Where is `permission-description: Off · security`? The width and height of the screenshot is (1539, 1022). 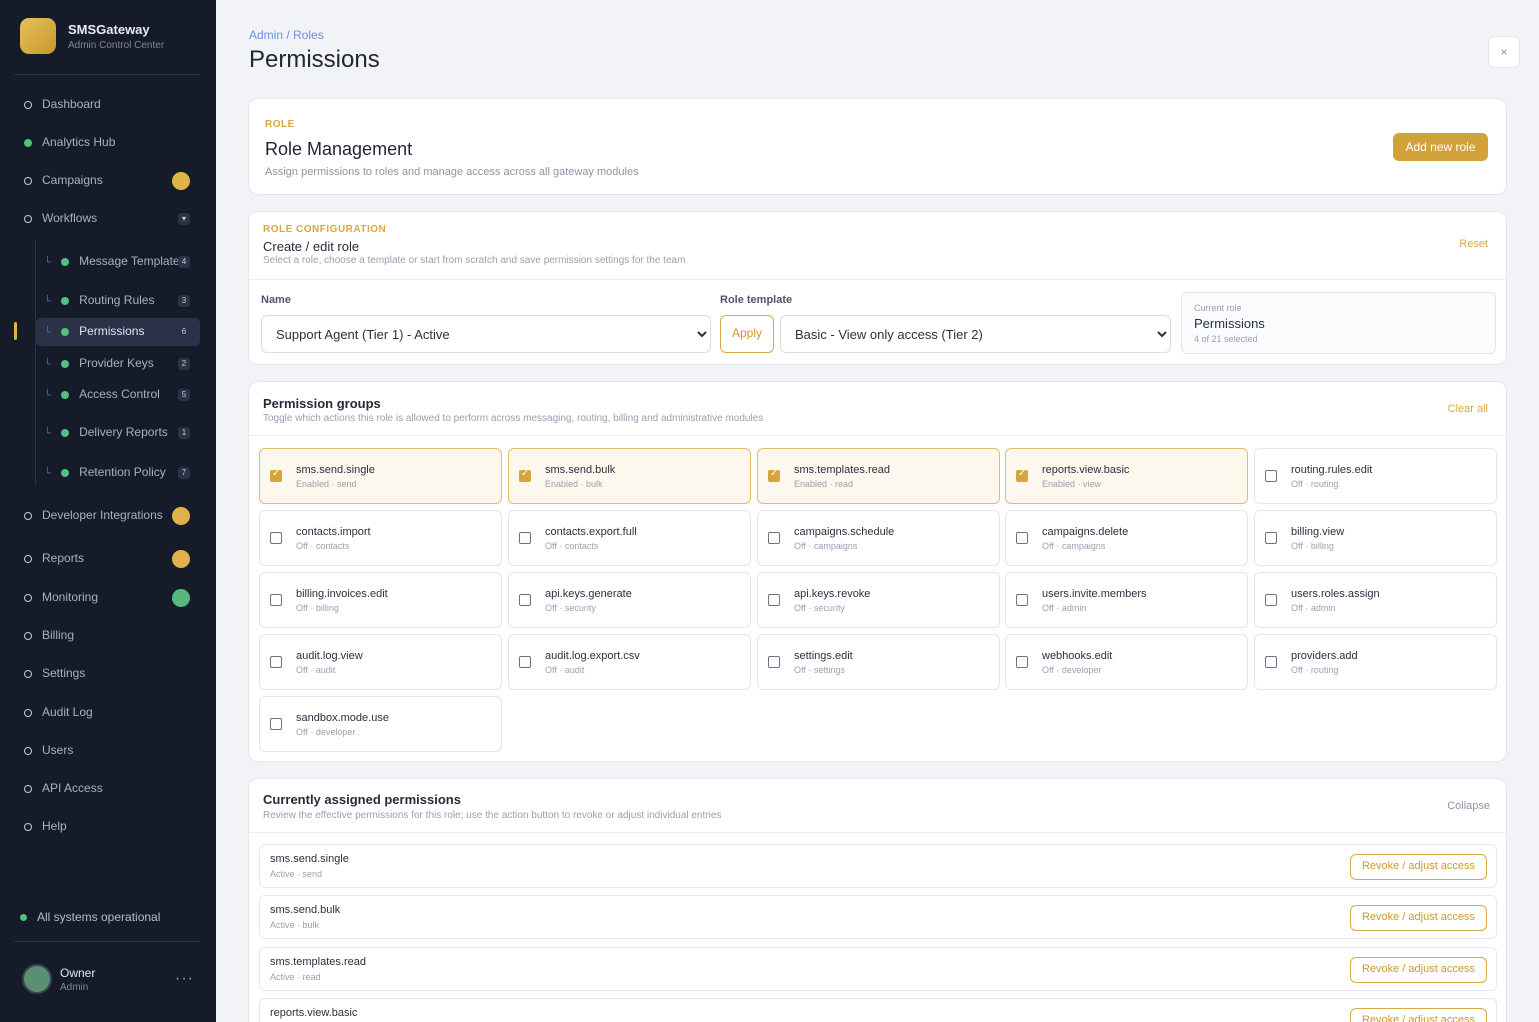 permission-description: Off · security is located at coordinates (570, 607).